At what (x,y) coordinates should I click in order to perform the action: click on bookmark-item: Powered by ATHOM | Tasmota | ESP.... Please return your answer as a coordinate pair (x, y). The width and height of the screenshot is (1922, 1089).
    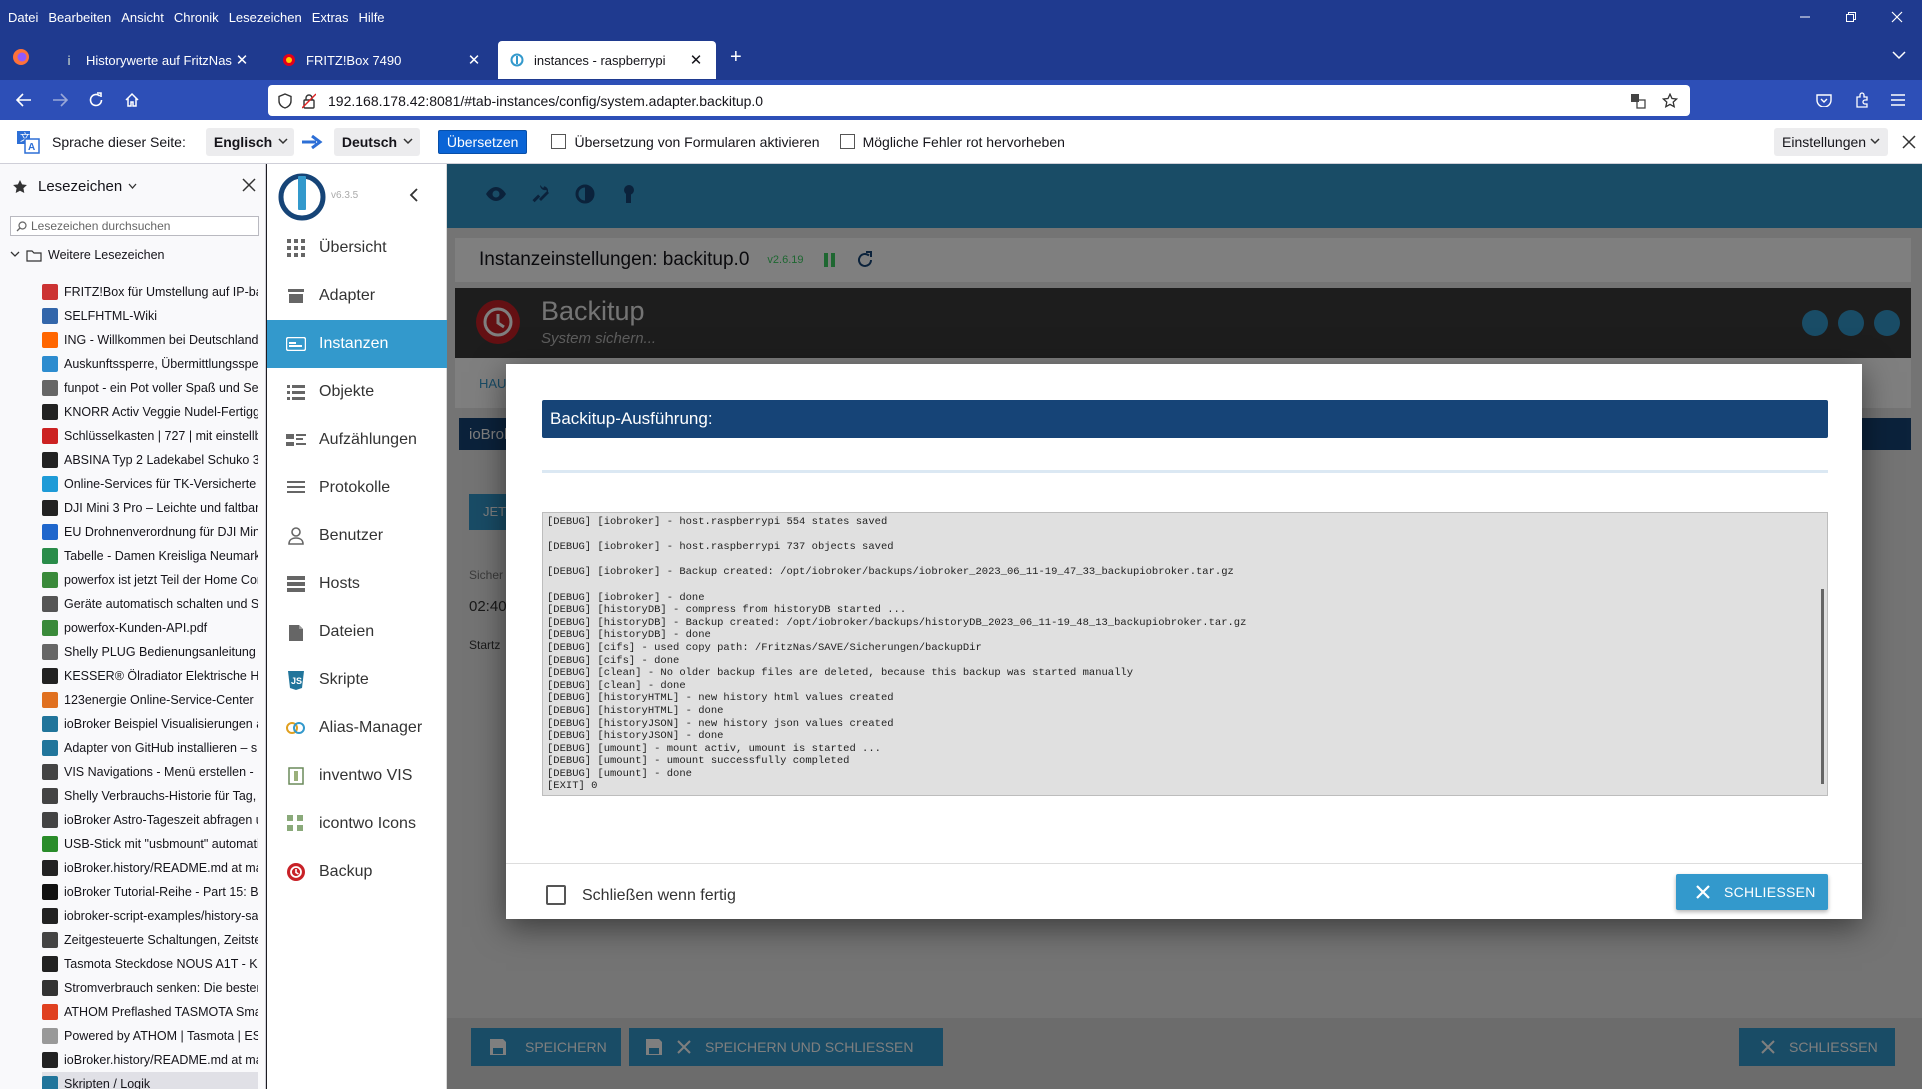
    Looking at the image, I should click on (150, 1036).